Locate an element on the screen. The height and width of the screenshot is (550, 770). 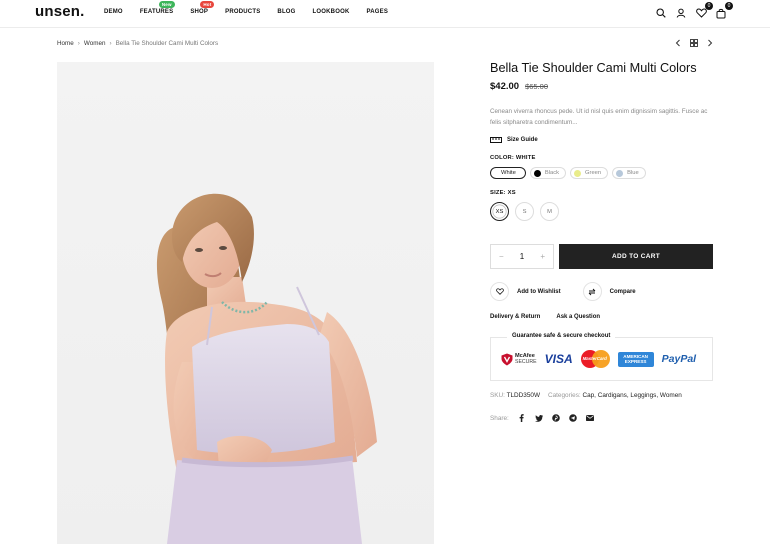
categories-label: Categories: is located at coordinates (564, 395).